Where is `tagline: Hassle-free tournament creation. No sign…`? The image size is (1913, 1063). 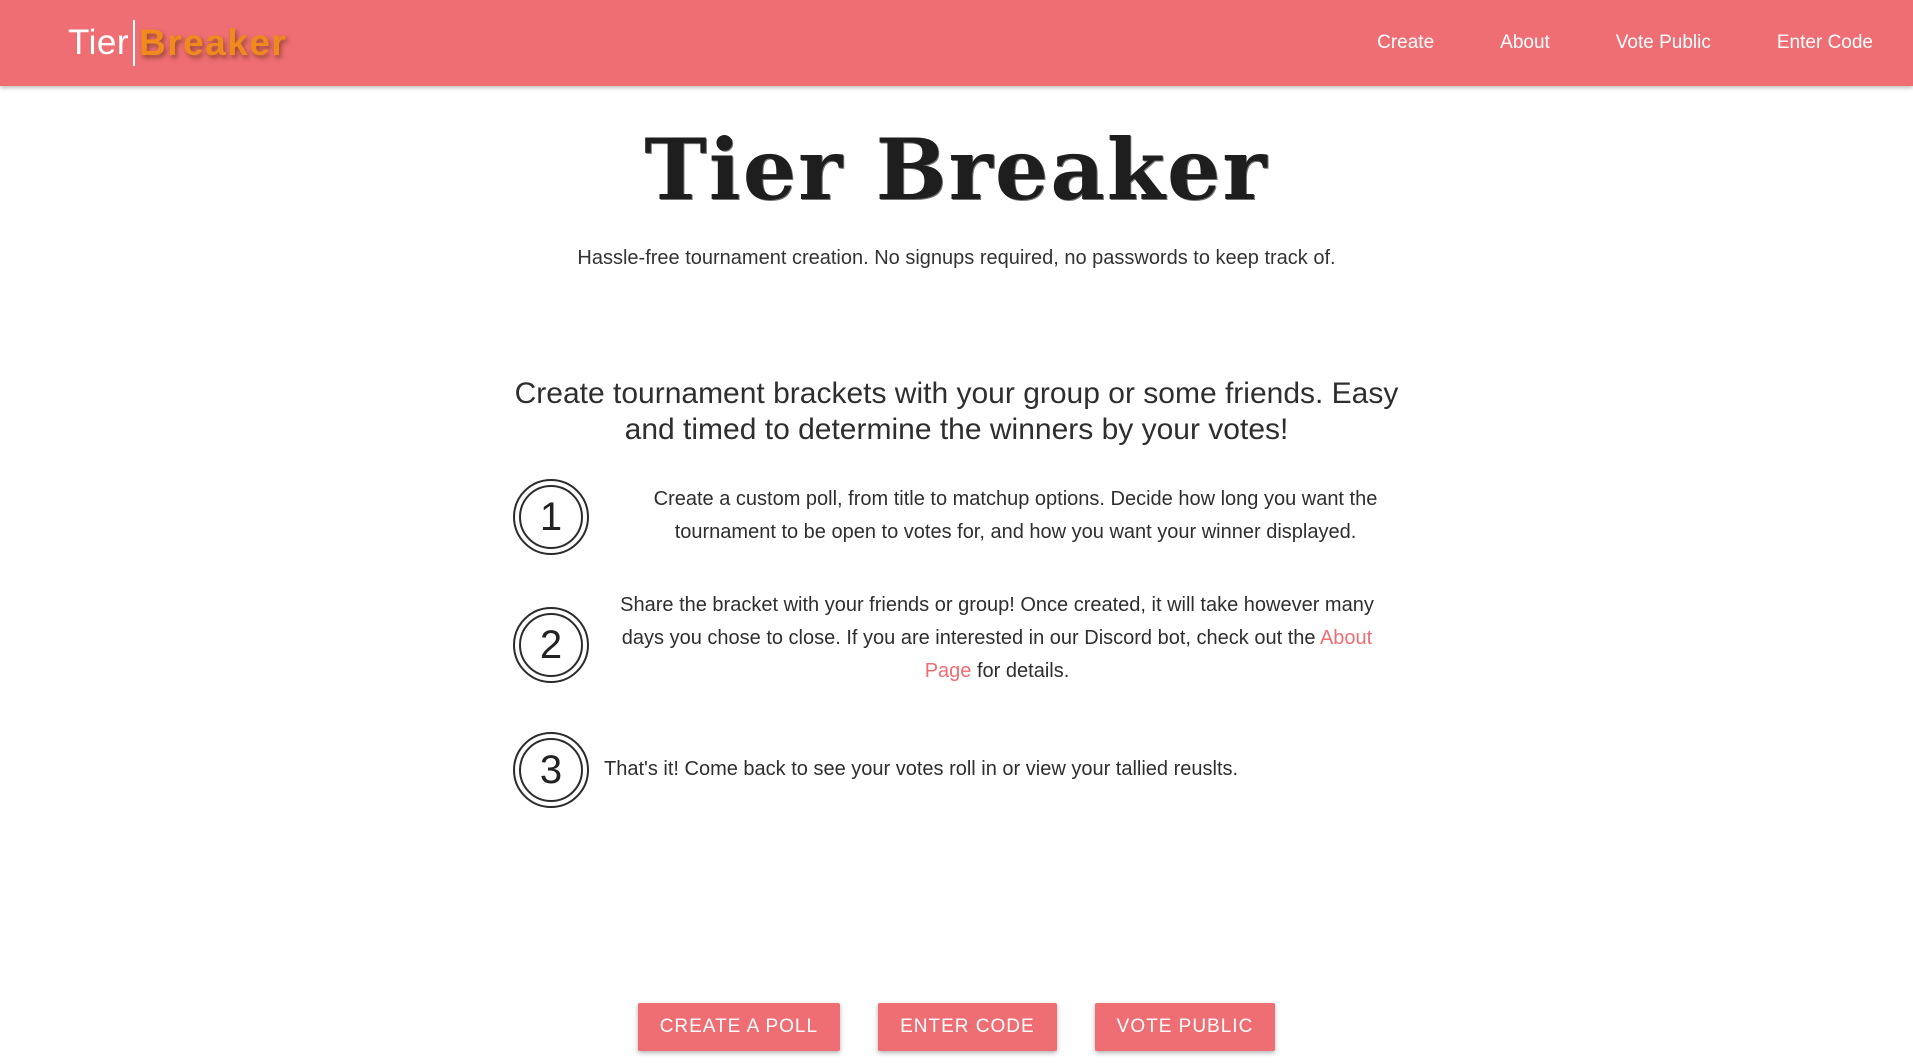 tagline: Hassle-free tournament creation. No sign… is located at coordinates (956, 258).